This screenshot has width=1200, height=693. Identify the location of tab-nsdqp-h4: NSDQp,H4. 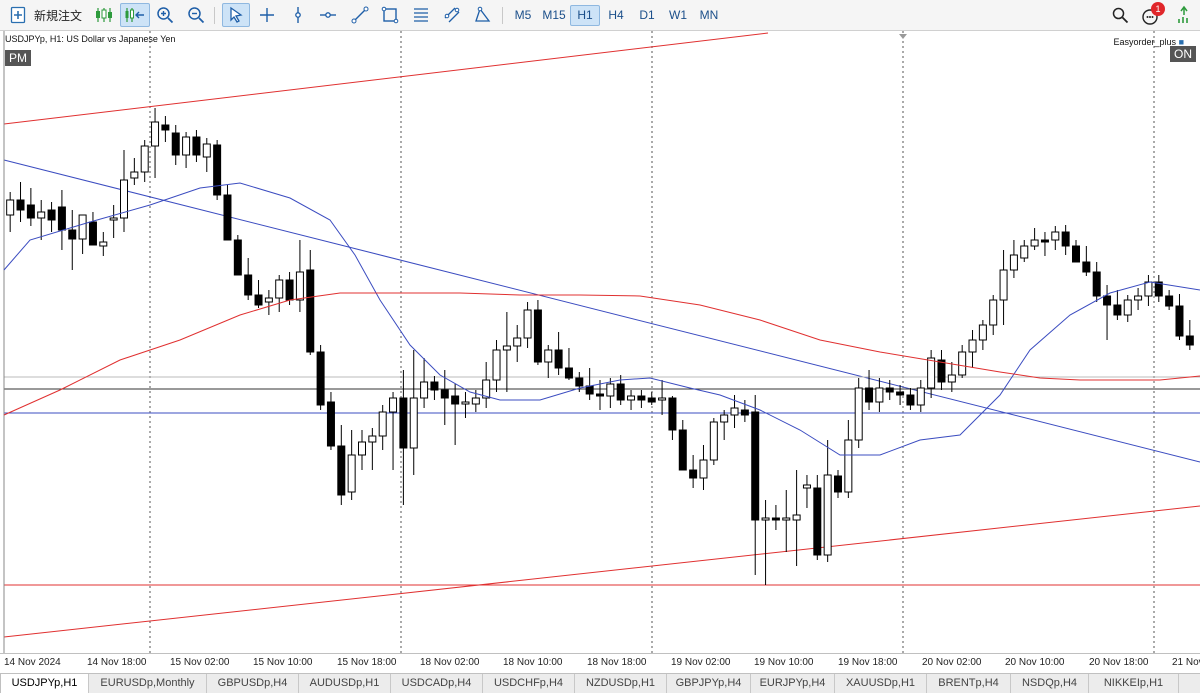
(1050, 683).